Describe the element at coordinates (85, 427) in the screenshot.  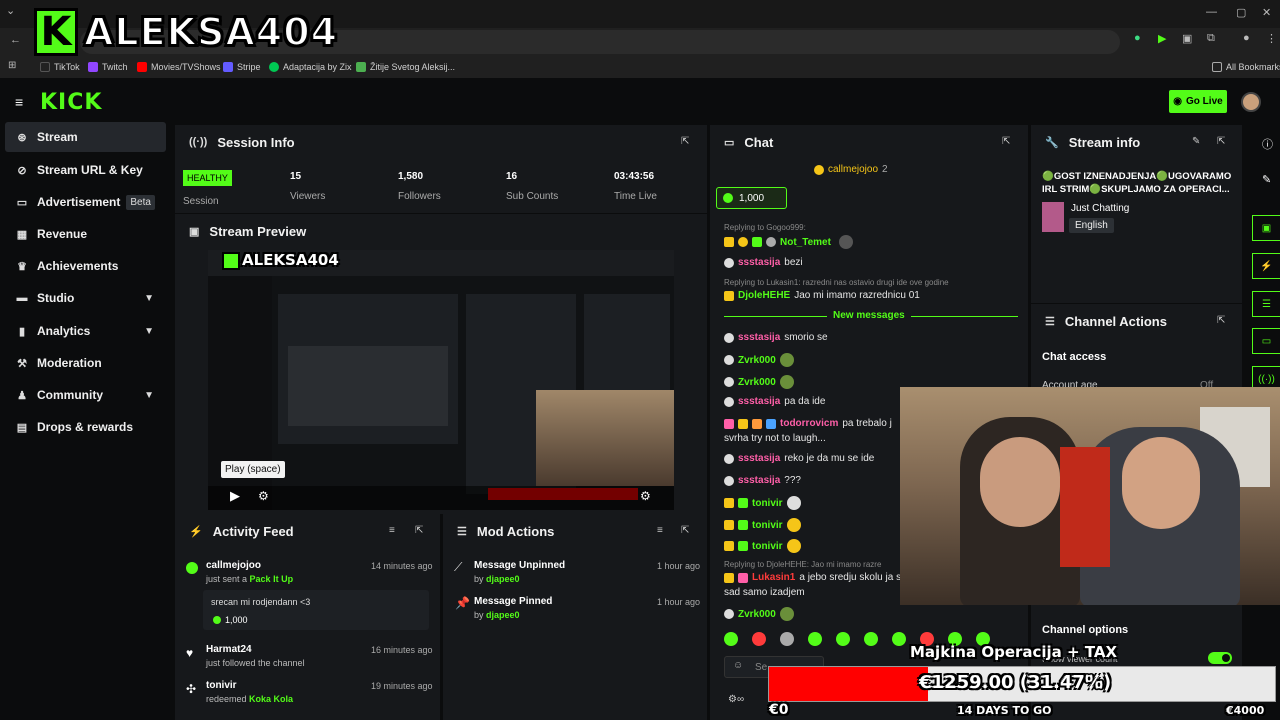
I see `sidebar-item-drops-rewards: ▤ Drops & rewards` at that location.